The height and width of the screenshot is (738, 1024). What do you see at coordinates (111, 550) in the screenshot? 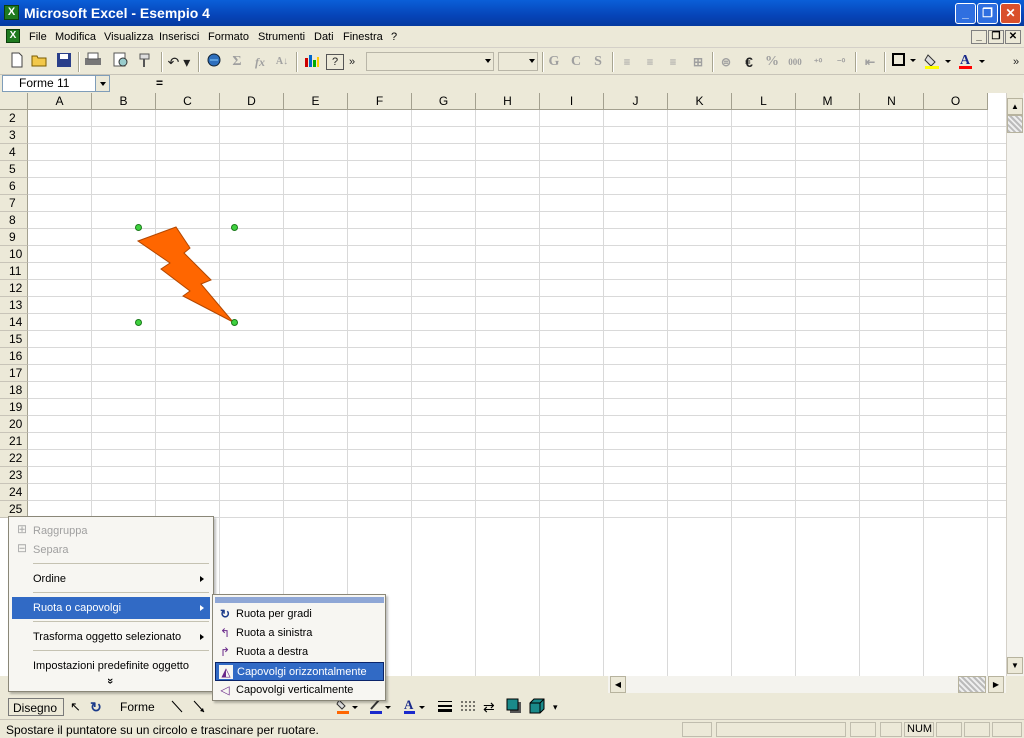
I see `menu-item-ungroup: ⊟ Separa` at bounding box center [111, 550].